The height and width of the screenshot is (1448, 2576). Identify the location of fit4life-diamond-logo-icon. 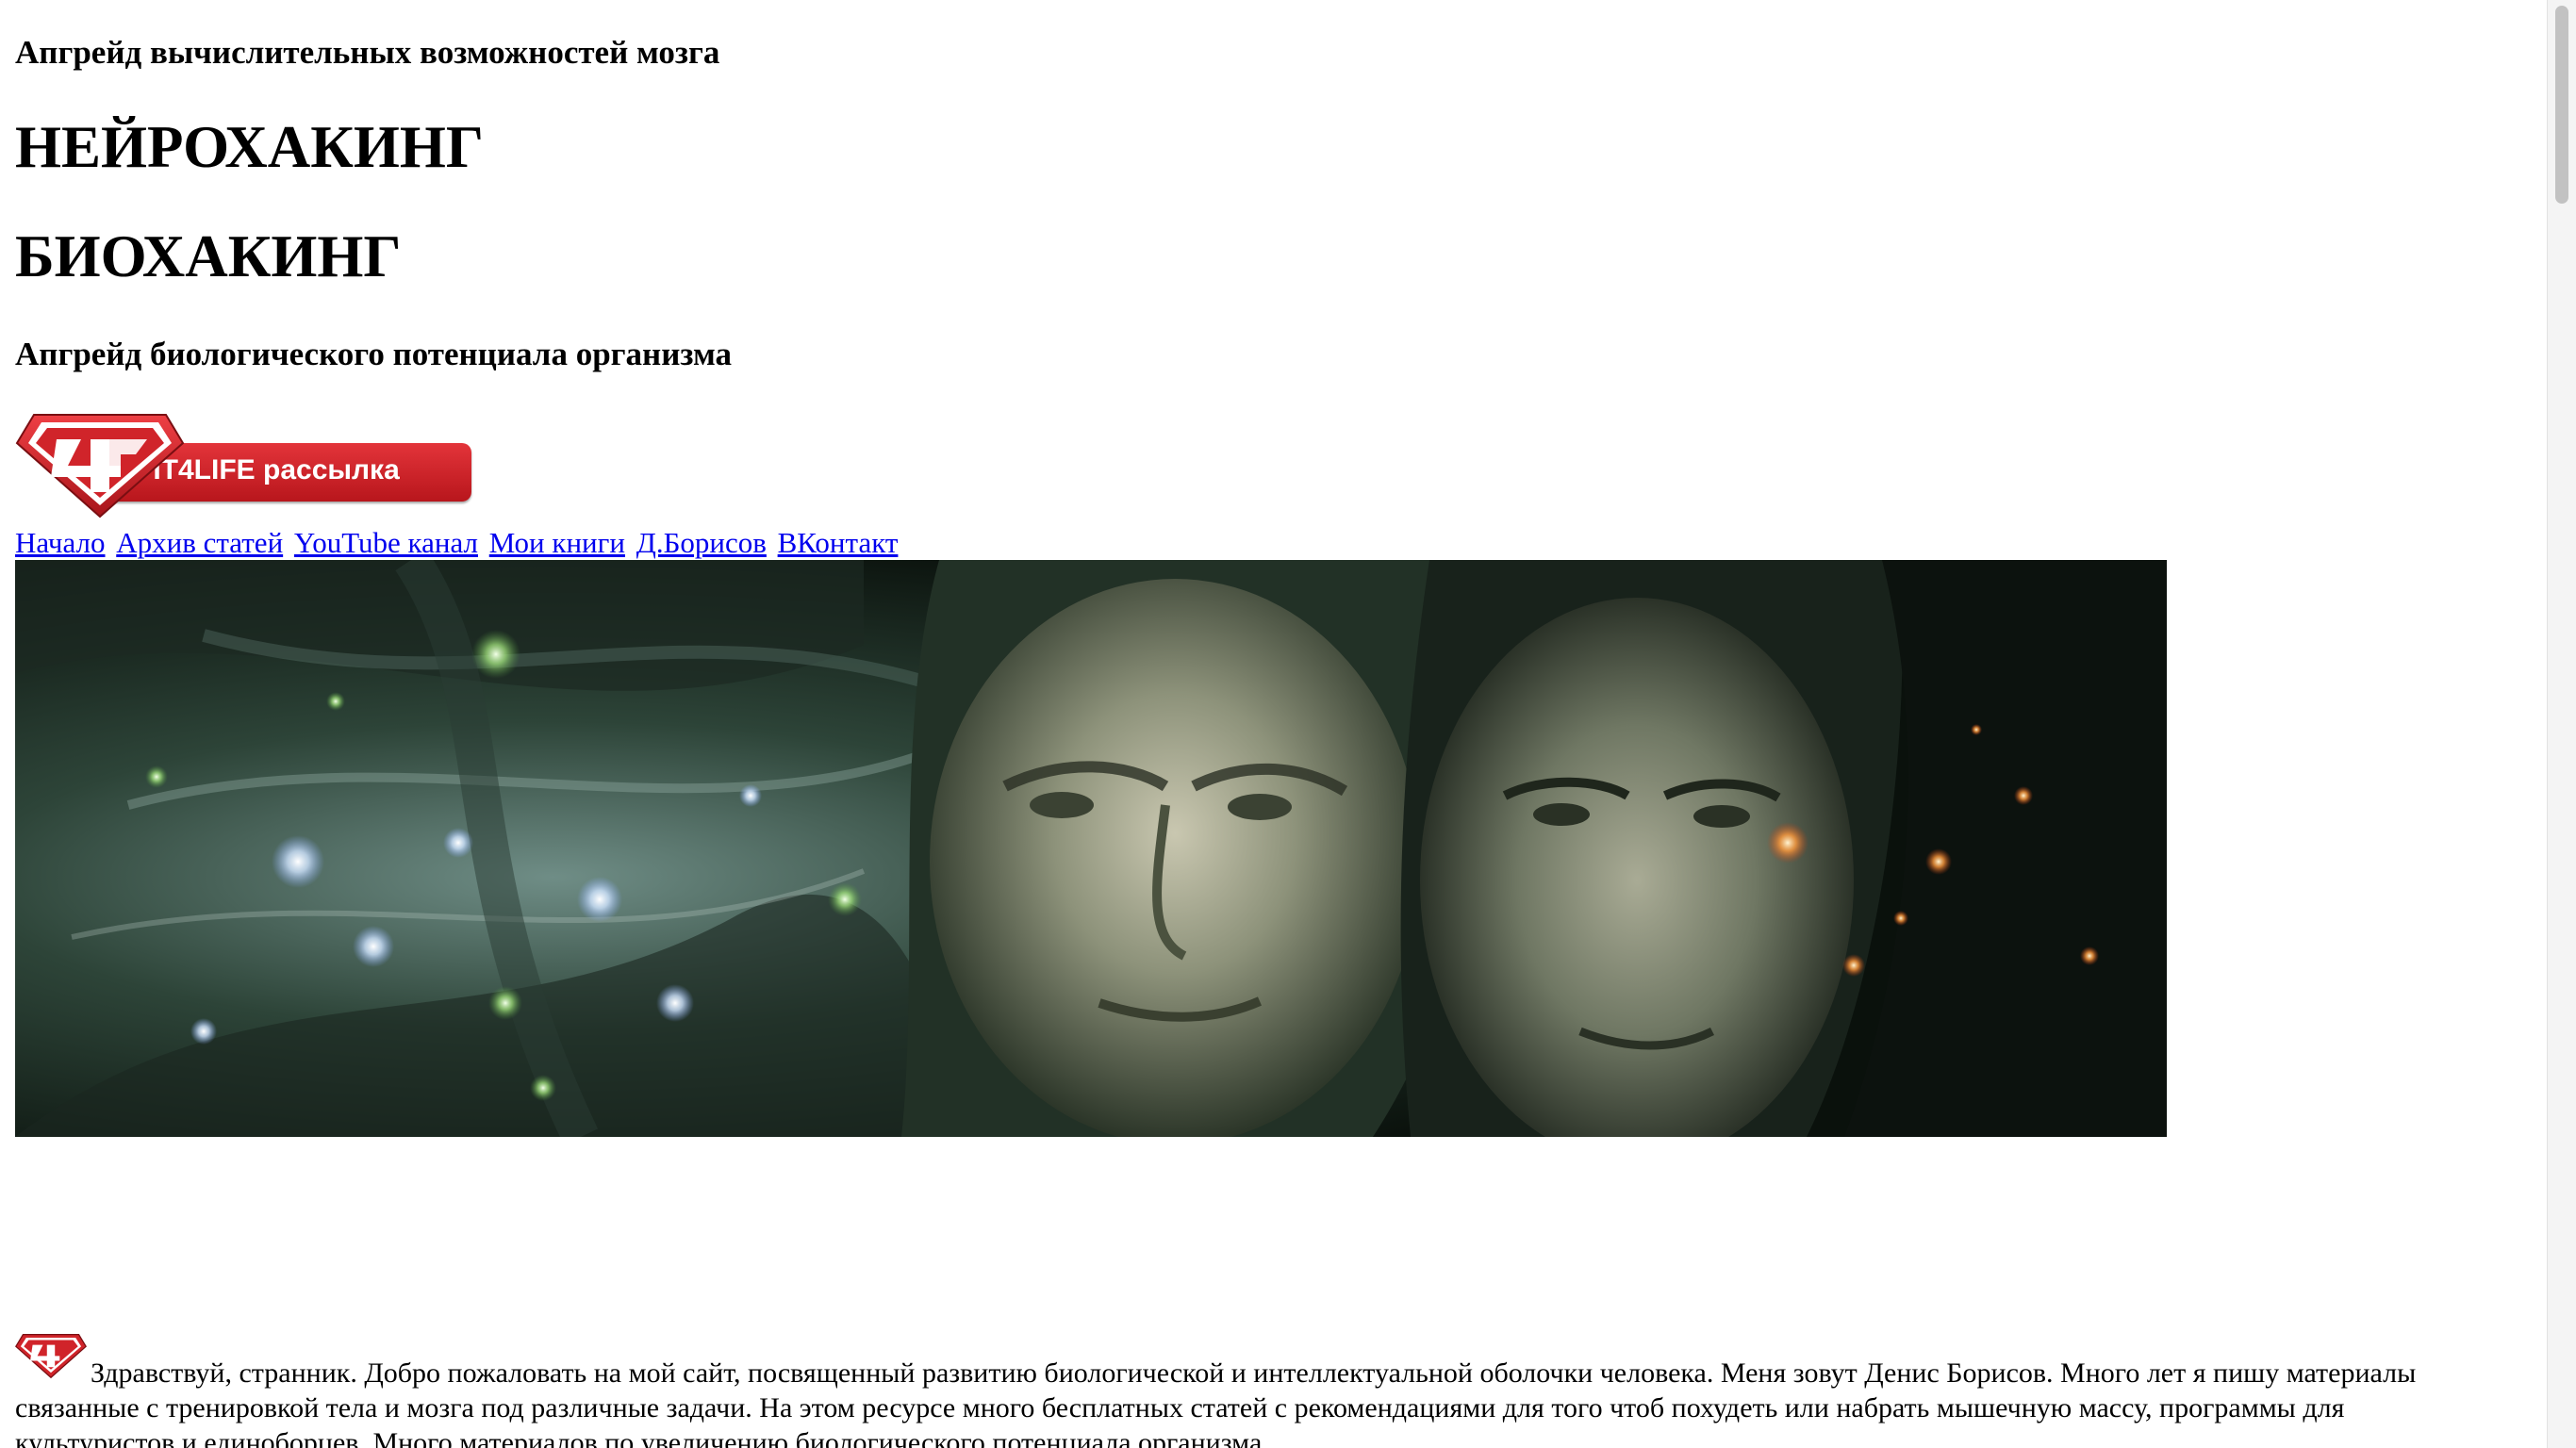
(100, 466).